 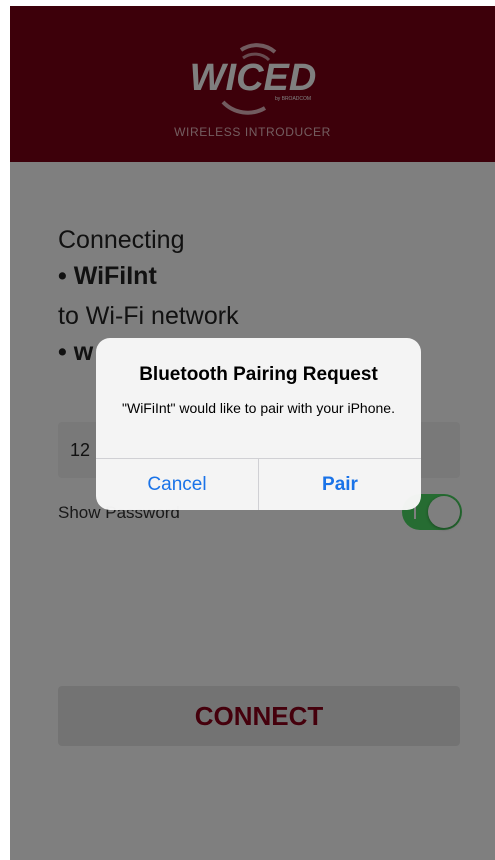 I want to click on pair-button: Pair, so click(x=340, y=484).